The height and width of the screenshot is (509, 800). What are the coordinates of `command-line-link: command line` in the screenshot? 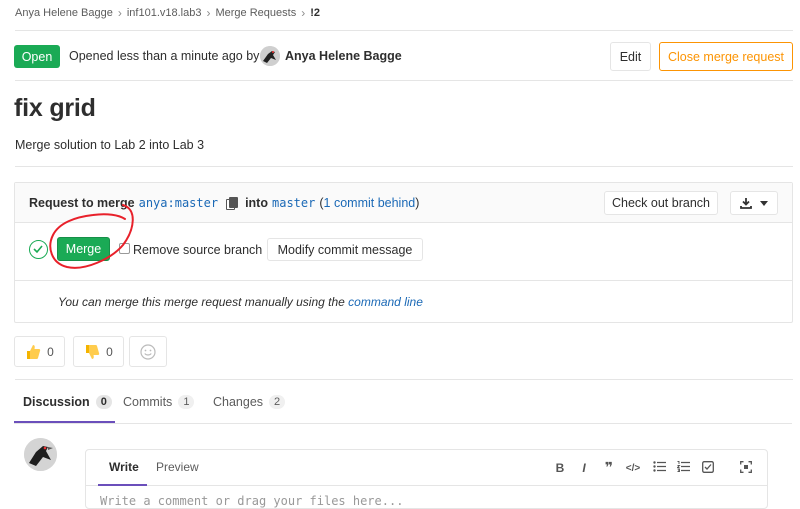 It's located at (385, 302).